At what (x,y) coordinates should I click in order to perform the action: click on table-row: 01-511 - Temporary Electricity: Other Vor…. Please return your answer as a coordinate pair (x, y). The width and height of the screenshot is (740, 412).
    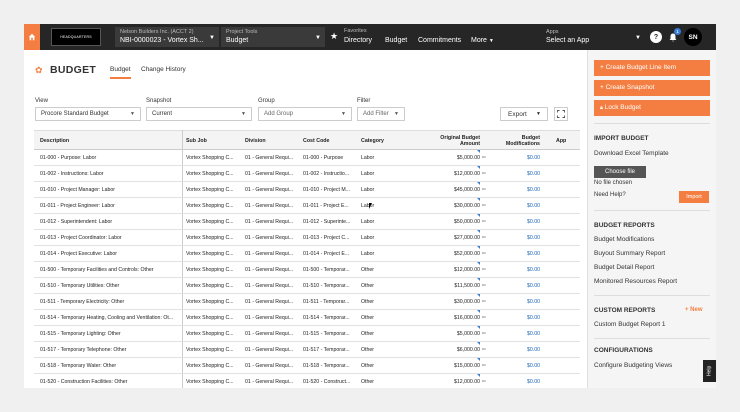
    Looking at the image, I should click on (307, 302).